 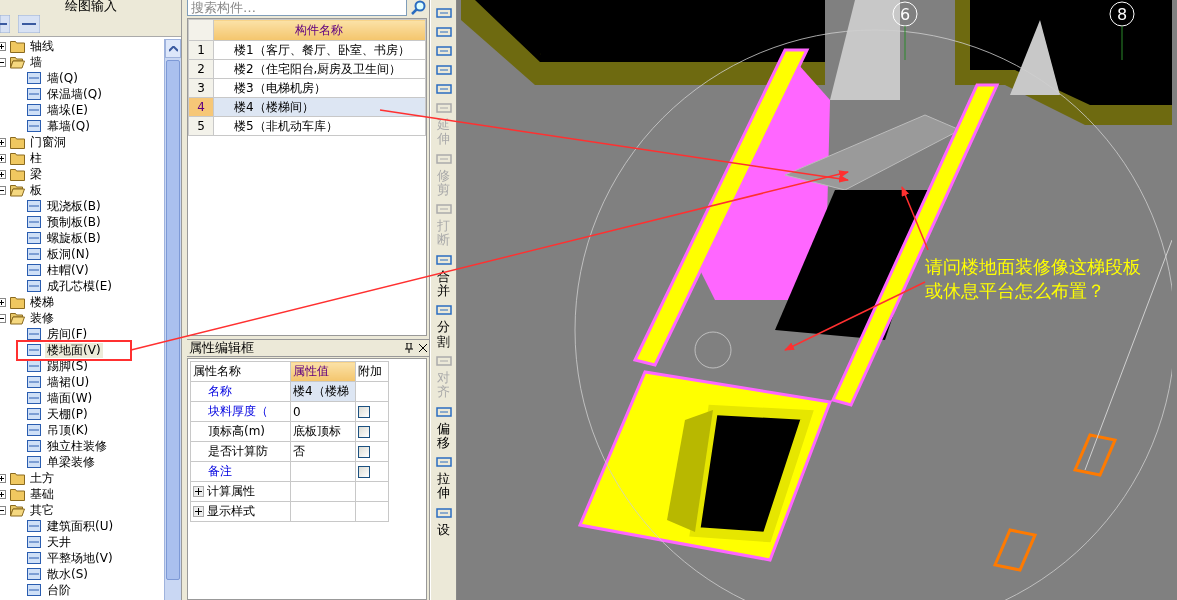 I want to click on tree-item: 预制板(B), so click(x=74, y=222).